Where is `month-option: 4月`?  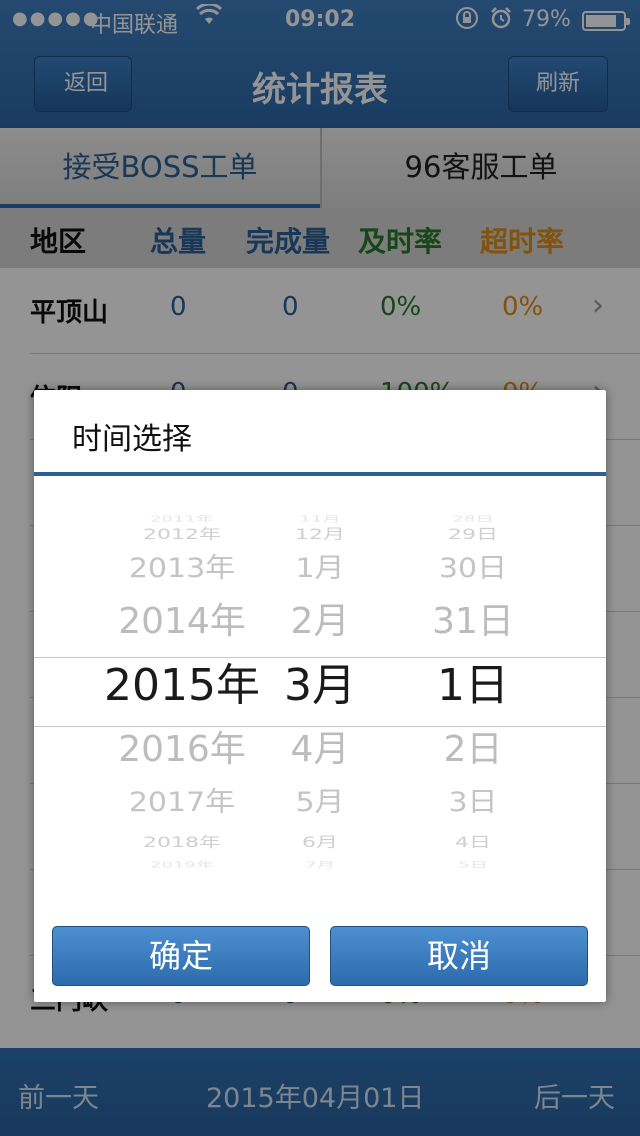
month-option: 4月 is located at coordinates (320, 750).